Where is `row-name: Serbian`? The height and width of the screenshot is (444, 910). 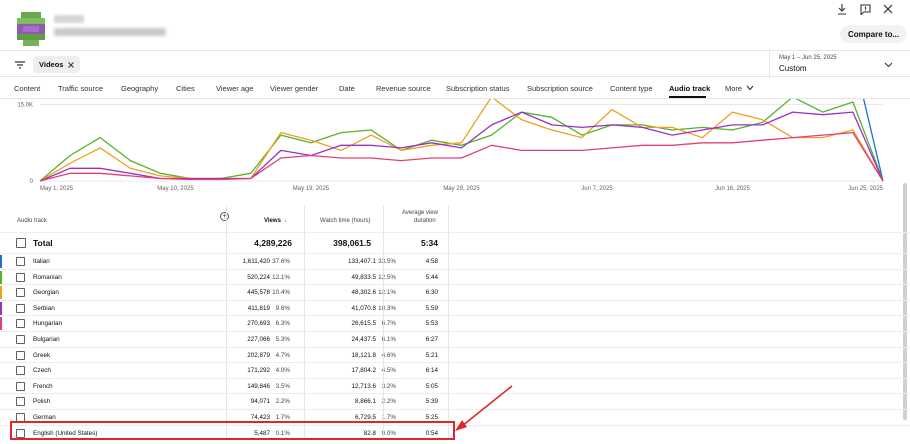 row-name: Serbian is located at coordinates (44, 308).